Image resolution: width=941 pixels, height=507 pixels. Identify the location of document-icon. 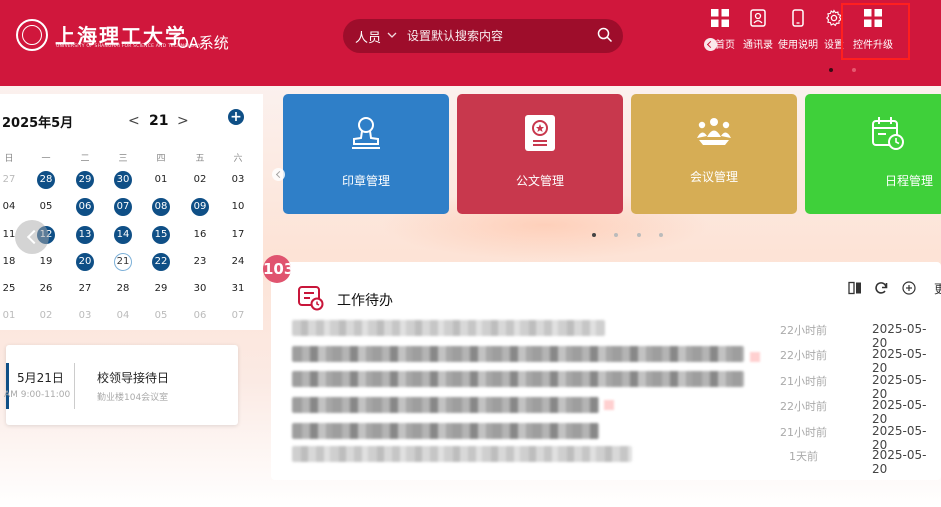
(540, 135).